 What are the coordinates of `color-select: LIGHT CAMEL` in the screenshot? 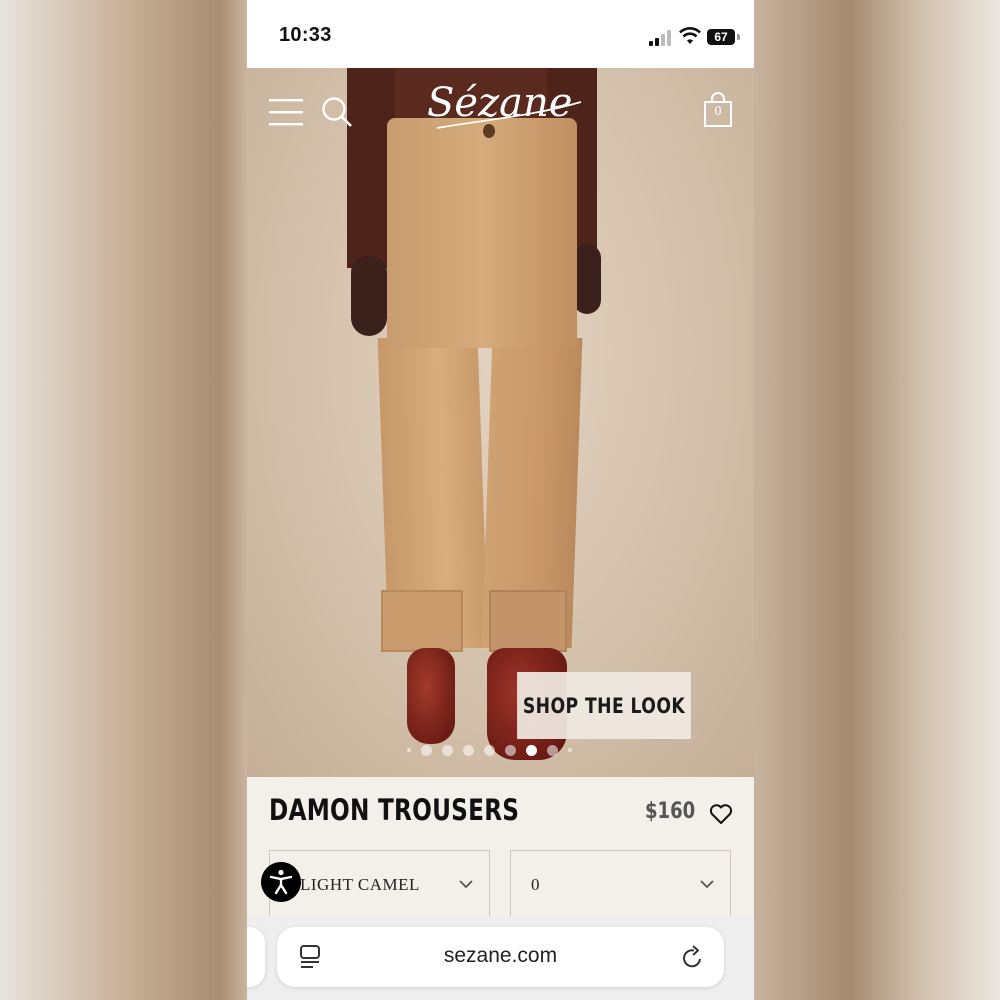 It's located at (379, 885).